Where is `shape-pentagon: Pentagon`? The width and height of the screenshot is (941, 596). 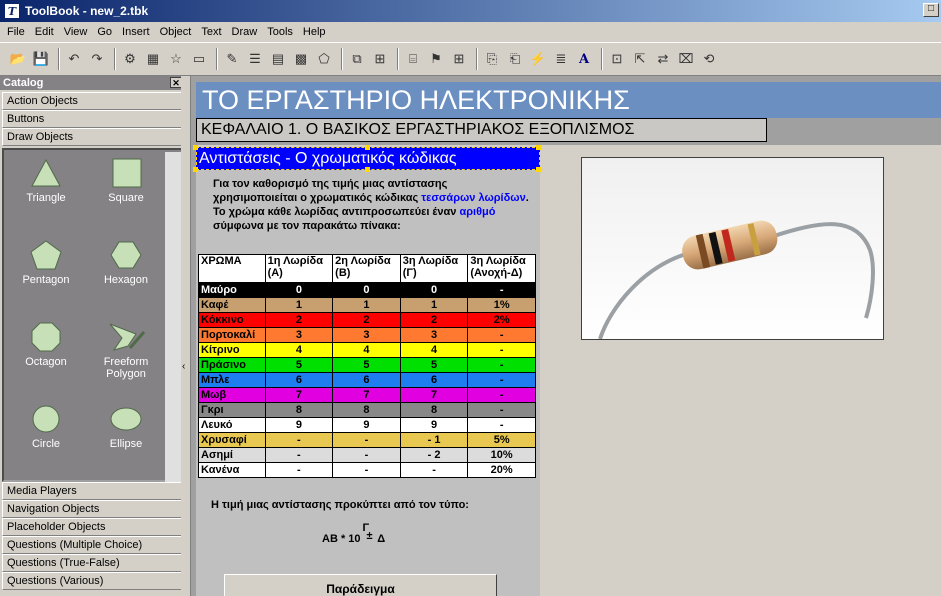
shape-pentagon: Pentagon is located at coordinates (46, 263).